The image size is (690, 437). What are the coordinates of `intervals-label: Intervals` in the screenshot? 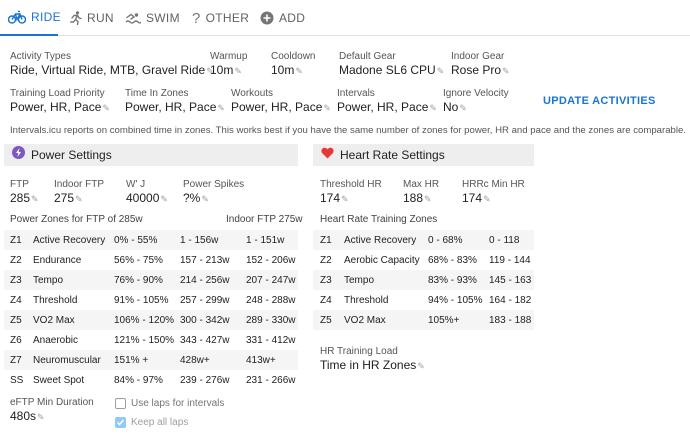 It's located at (356, 93).